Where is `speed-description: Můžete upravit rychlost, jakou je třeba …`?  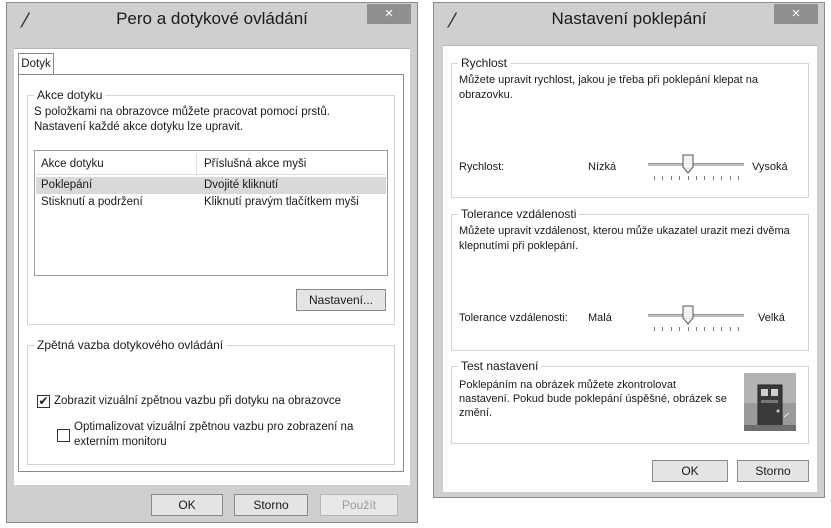
speed-description: Můžete upravit rychlost, jakou je třeba … is located at coordinates (608, 87).